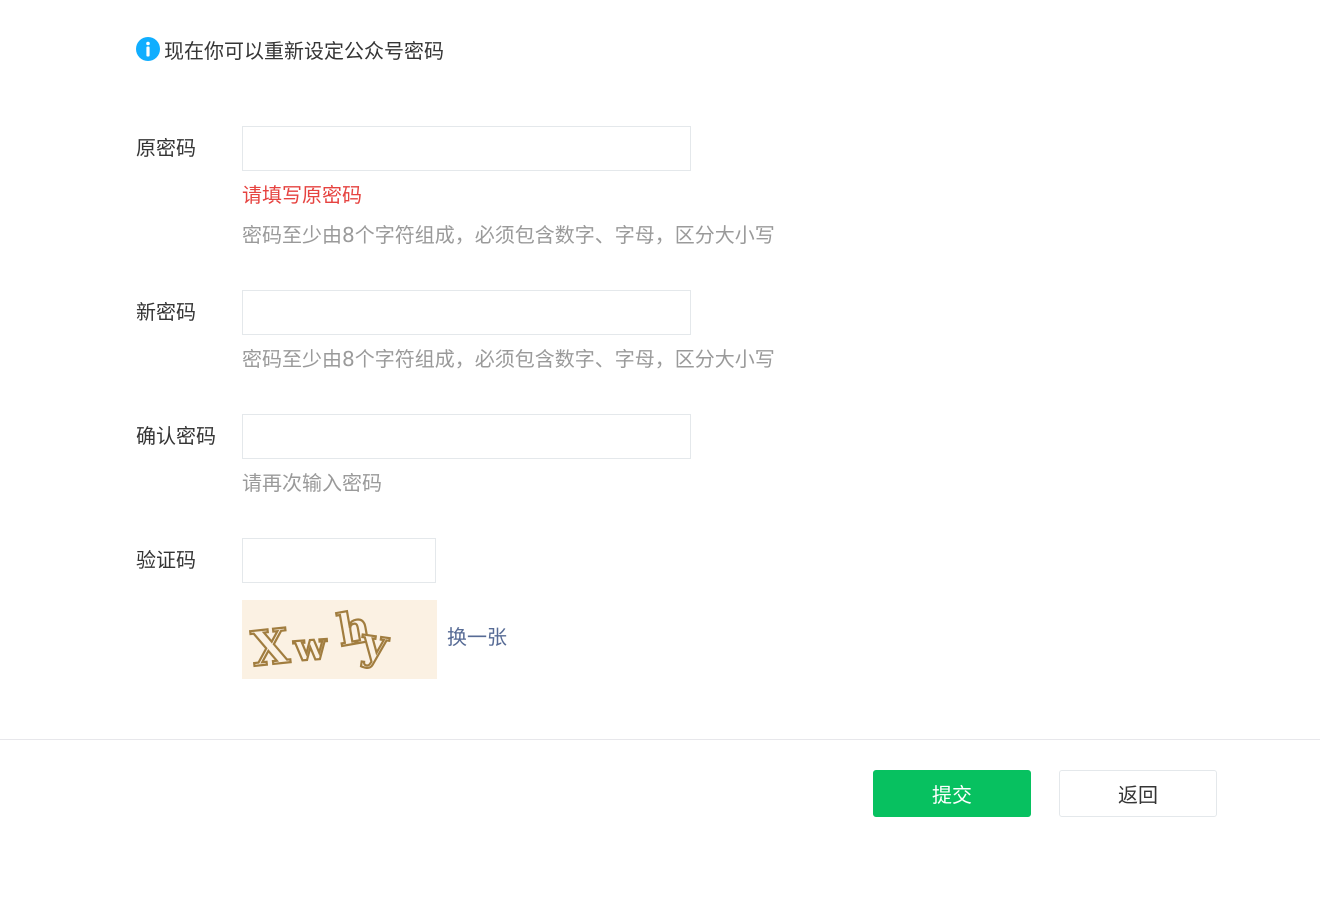 The width and height of the screenshot is (1320, 899). I want to click on footer-divider, so click(660, 739).